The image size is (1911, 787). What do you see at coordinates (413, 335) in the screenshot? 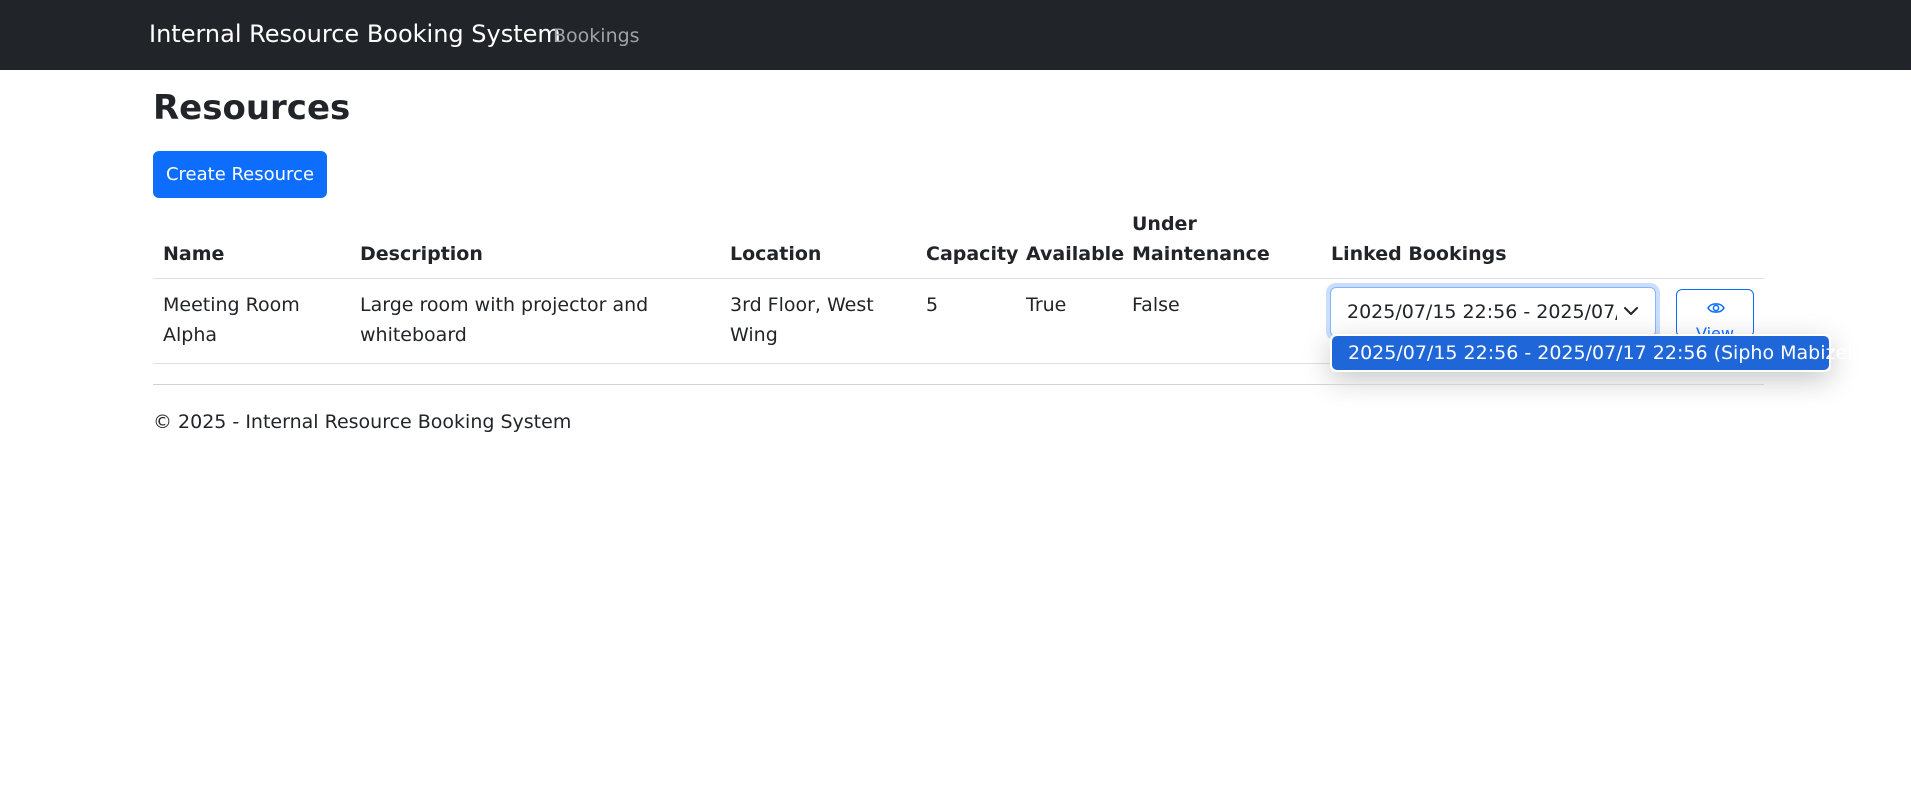
I see `cell-description-line2: whiteboard` at bounding box center [413, 335].